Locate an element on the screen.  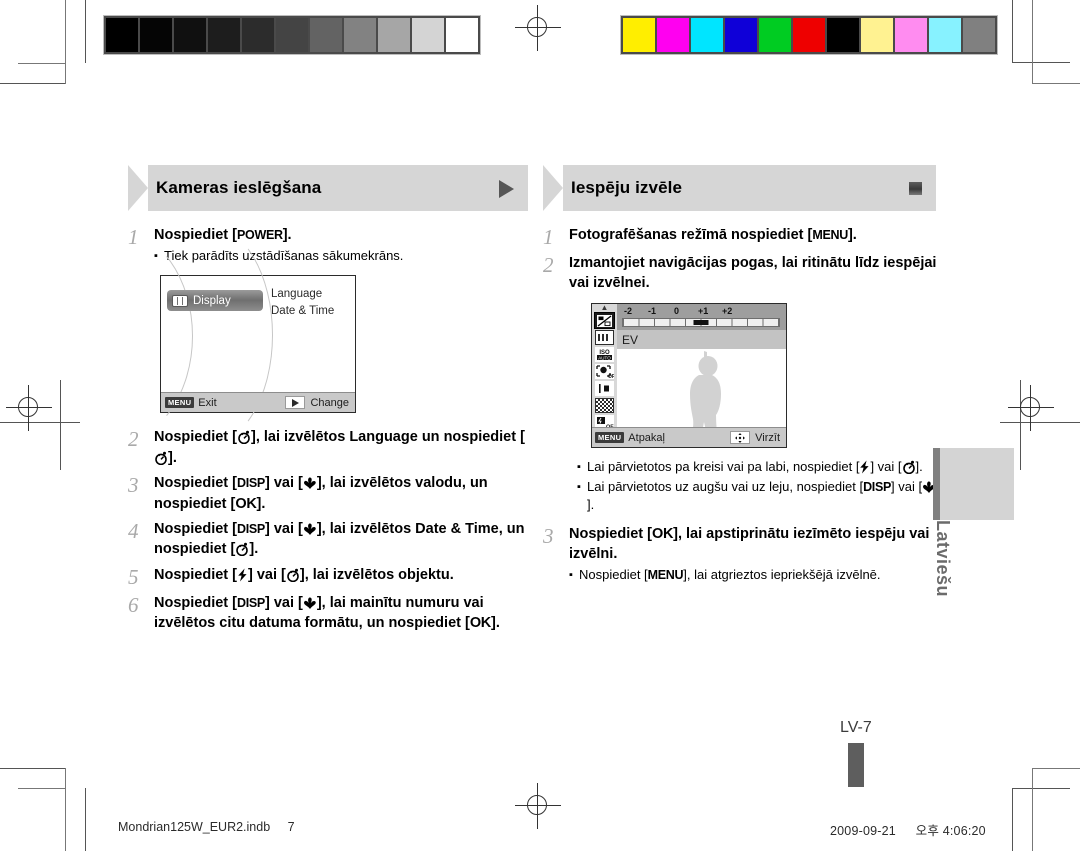
step-text-run: Fotografēšanas režīmā nospiediet [ is located at coordinates (691, 235).